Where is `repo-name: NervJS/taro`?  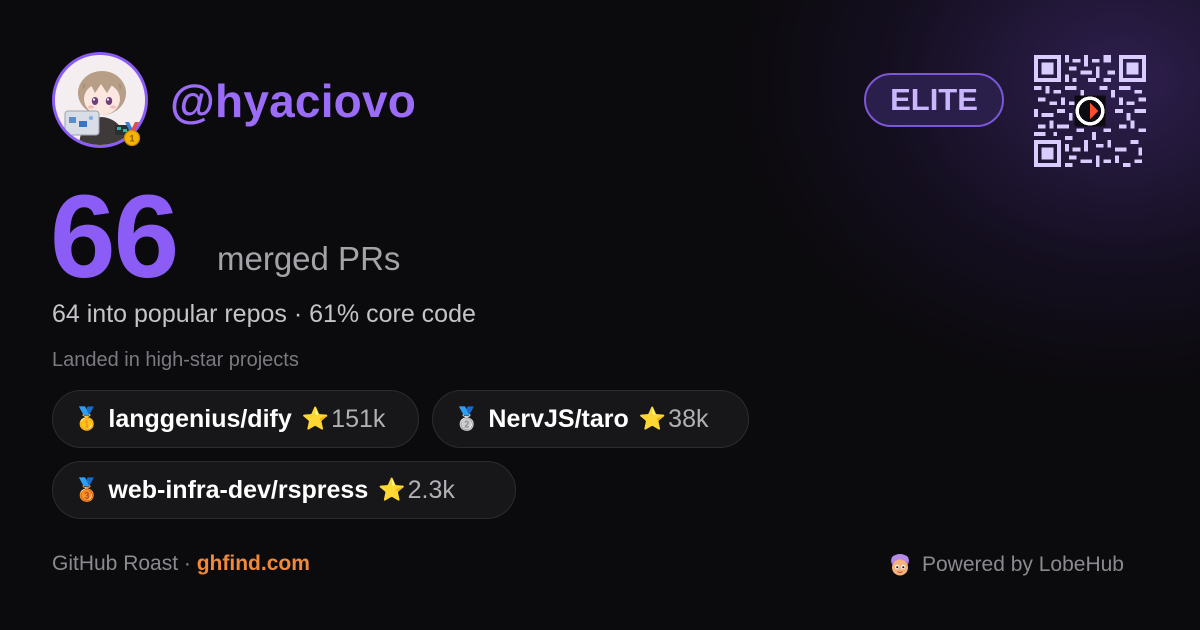 repo-name: NervJS/taro is located at coordinates (558, 418).